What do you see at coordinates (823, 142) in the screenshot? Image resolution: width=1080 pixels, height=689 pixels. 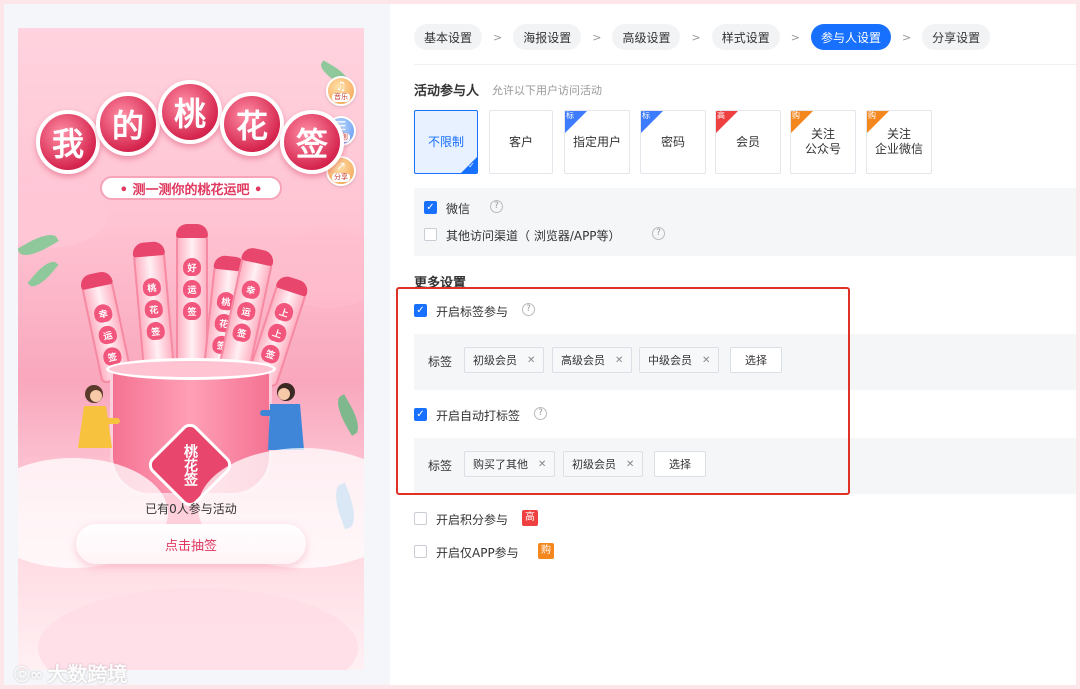 I see `option-follow-official-account: 购 关注 公众号` at bounding box center [823, 142].